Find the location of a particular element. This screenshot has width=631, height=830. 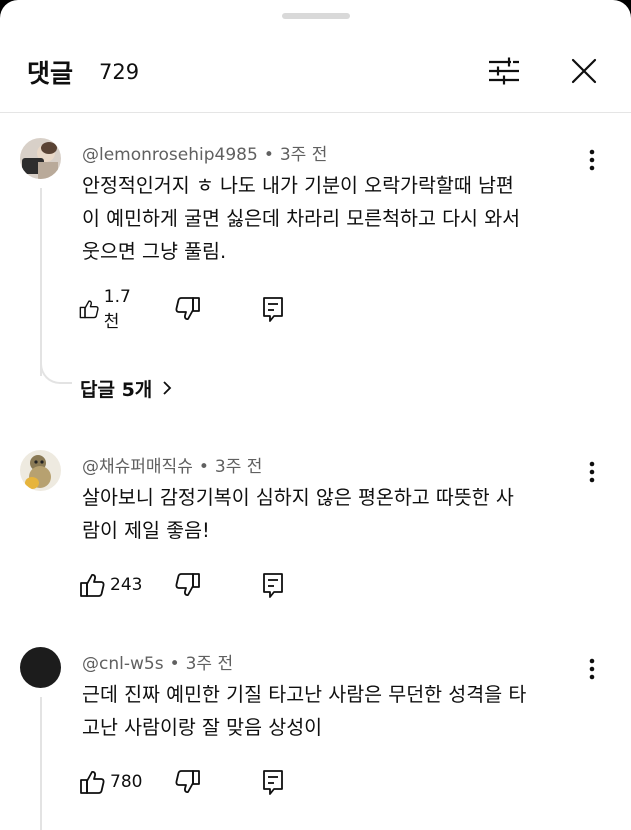

close-icon is located at coordinates (584, 71).